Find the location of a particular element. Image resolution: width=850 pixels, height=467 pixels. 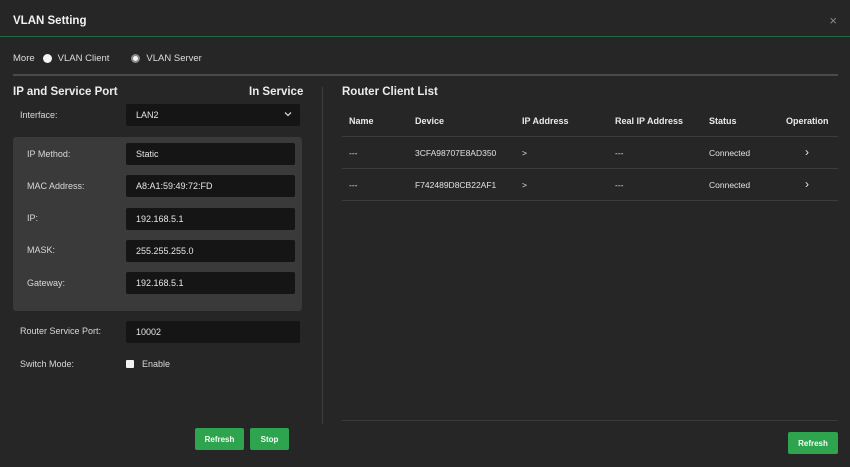

router-service-port-value: 10002 is located at coordinates (149, 332).